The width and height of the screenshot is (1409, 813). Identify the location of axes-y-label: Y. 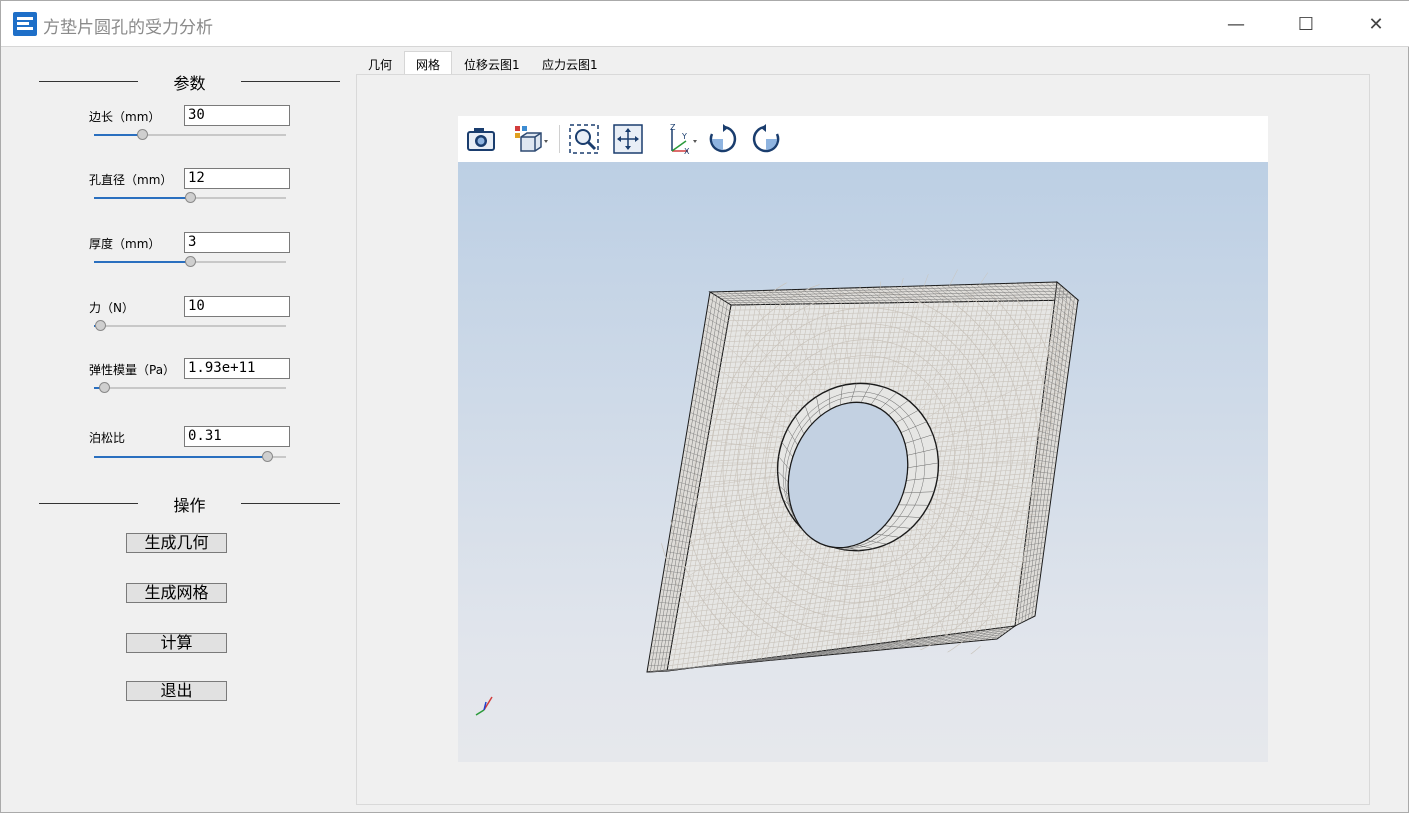
(684, 136).